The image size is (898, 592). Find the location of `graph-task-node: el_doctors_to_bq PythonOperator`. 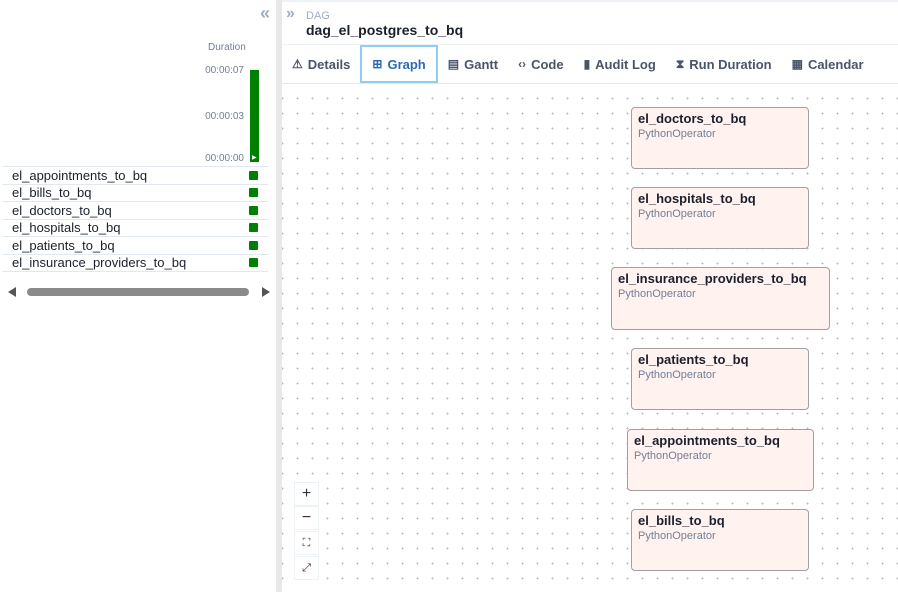

graph-task-node: el_doctors_to_bq PythonOperator is located at coordinates (720, 138).